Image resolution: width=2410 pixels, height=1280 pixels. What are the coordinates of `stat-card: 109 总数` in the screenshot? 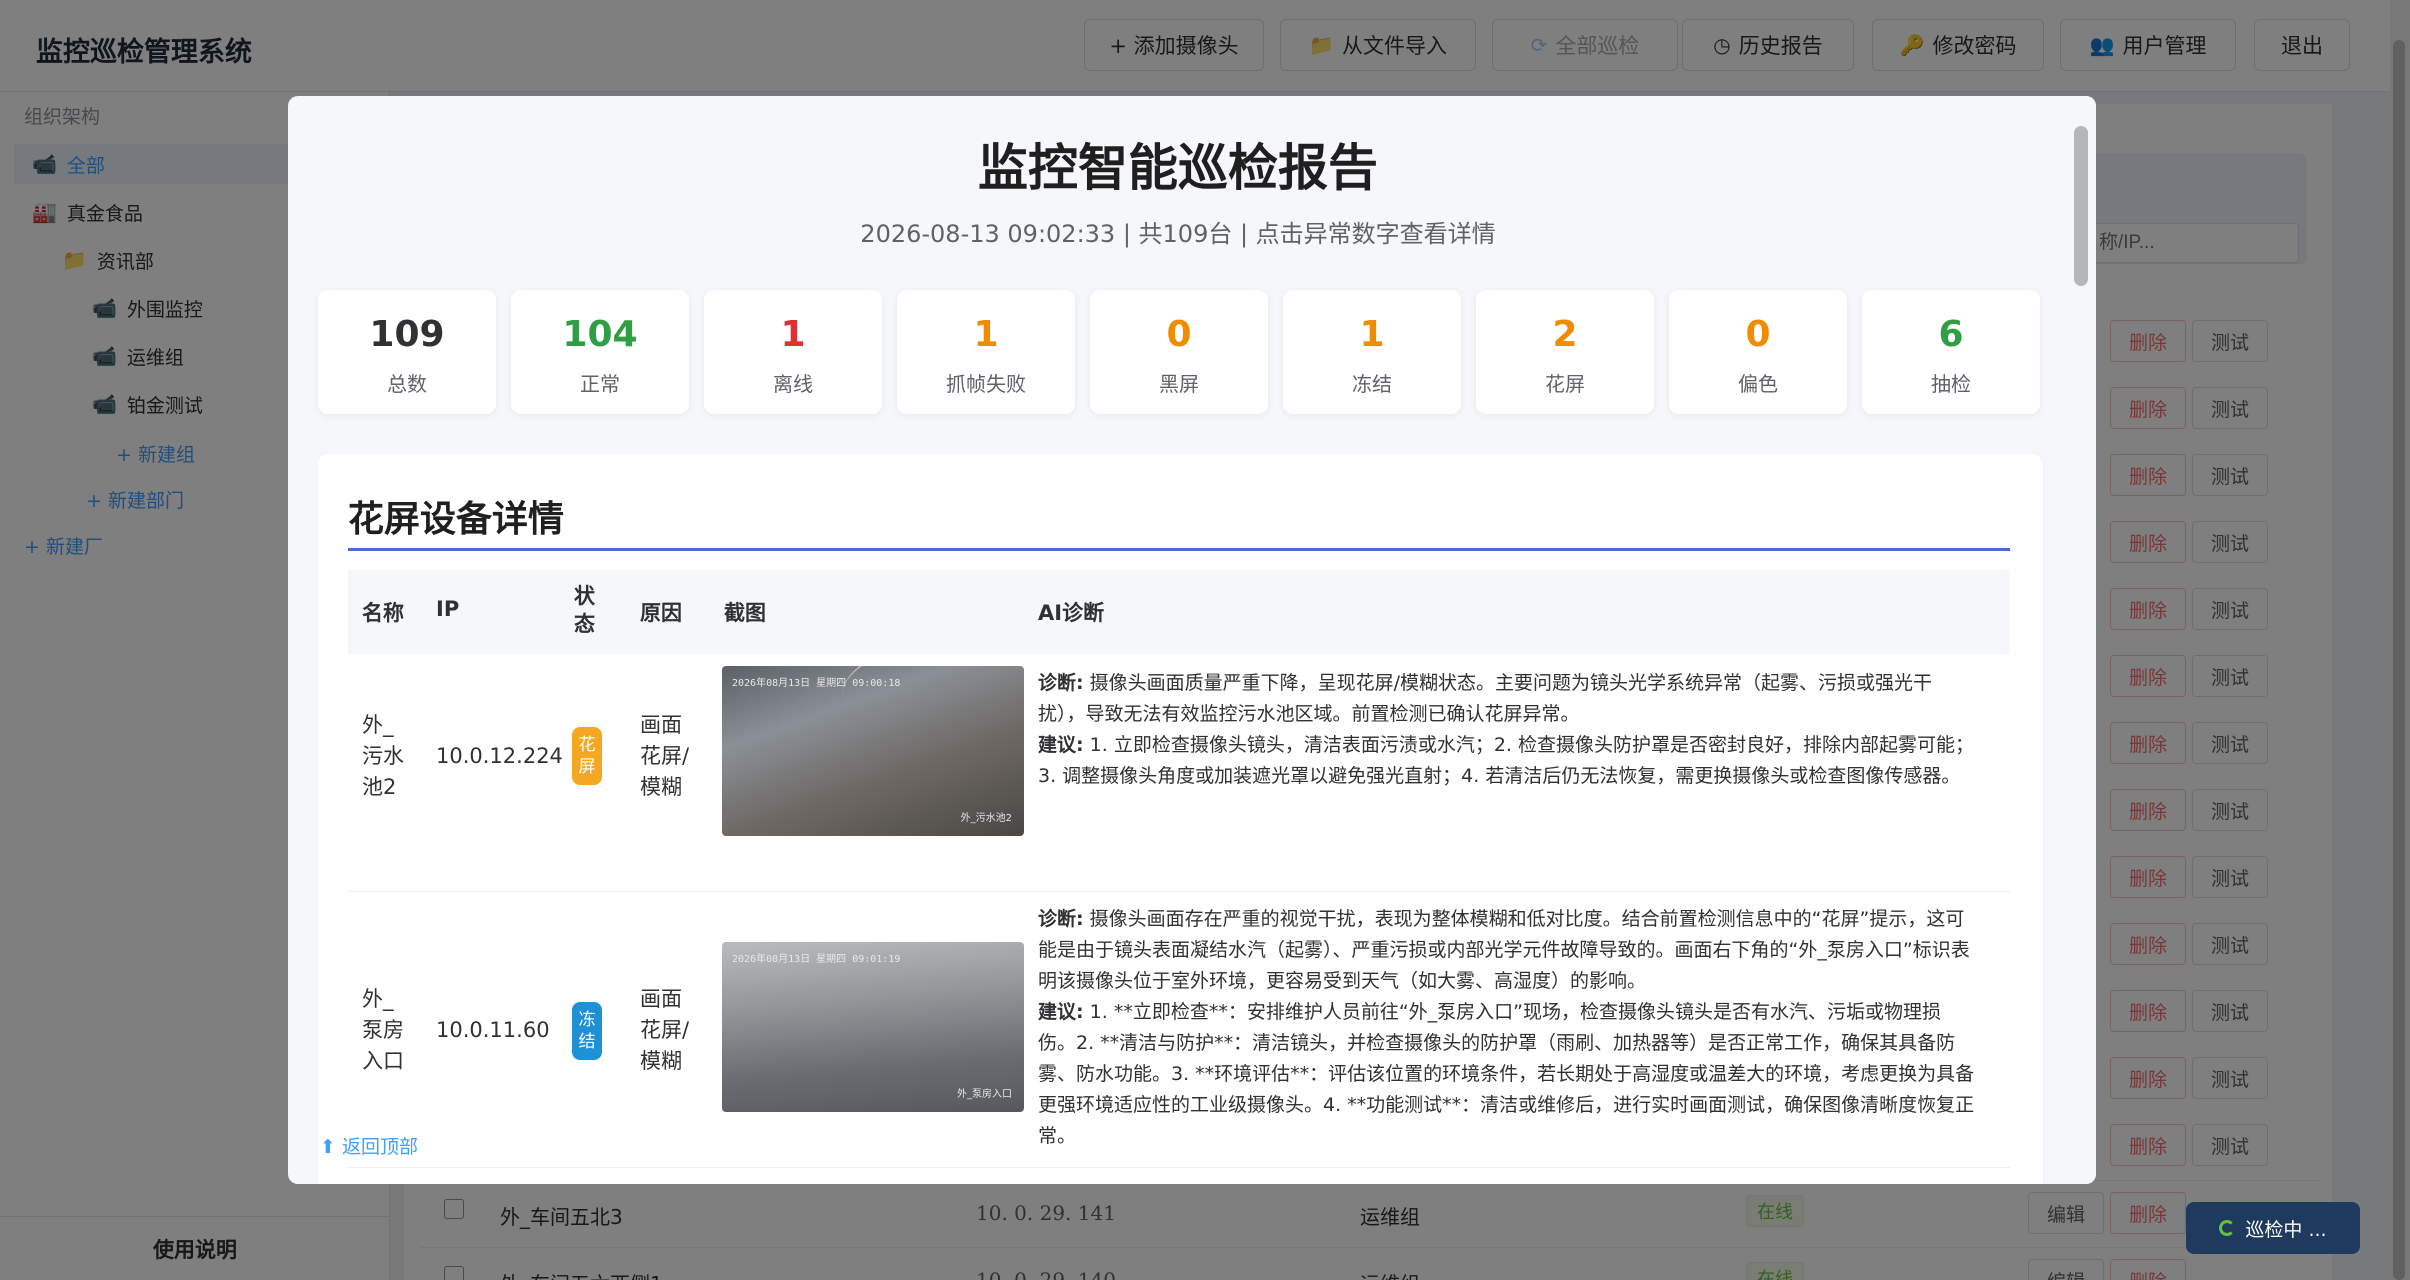 It's located at (407, 352).